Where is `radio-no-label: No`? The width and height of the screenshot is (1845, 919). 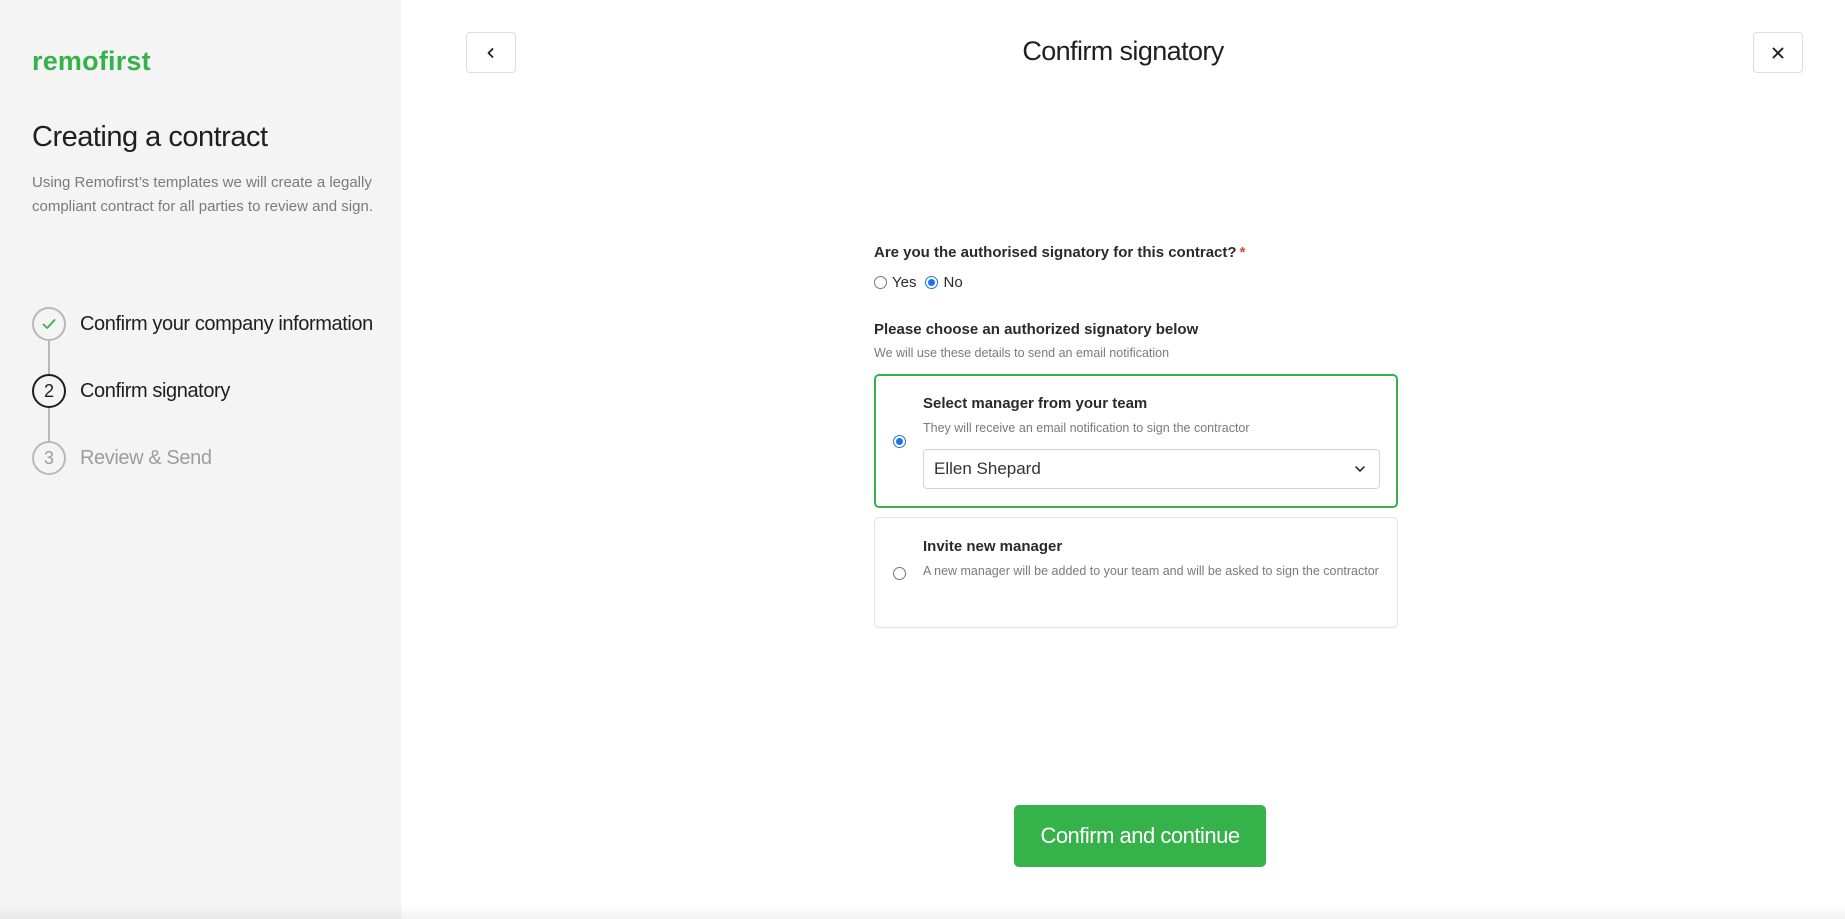 radio-no-label: No is located at coordinates (953, 282).